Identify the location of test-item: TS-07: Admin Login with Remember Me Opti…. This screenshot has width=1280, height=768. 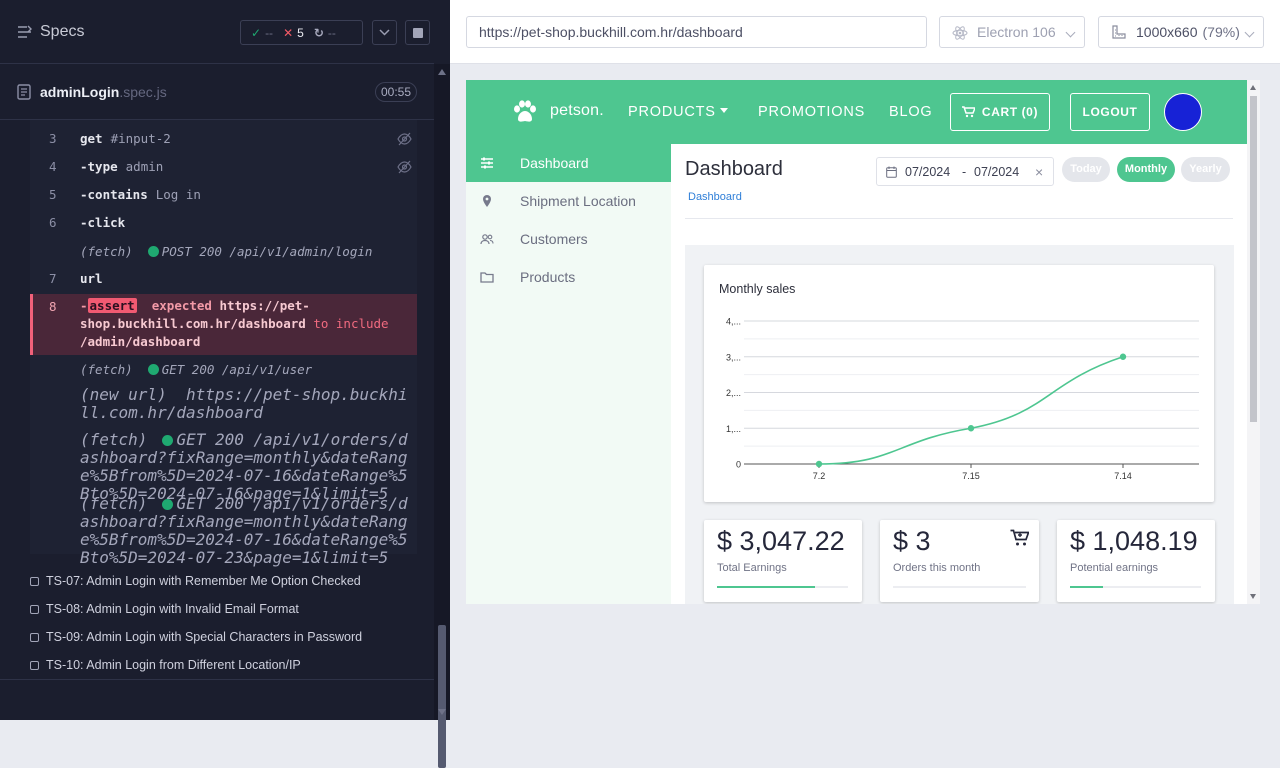
(195, 581).